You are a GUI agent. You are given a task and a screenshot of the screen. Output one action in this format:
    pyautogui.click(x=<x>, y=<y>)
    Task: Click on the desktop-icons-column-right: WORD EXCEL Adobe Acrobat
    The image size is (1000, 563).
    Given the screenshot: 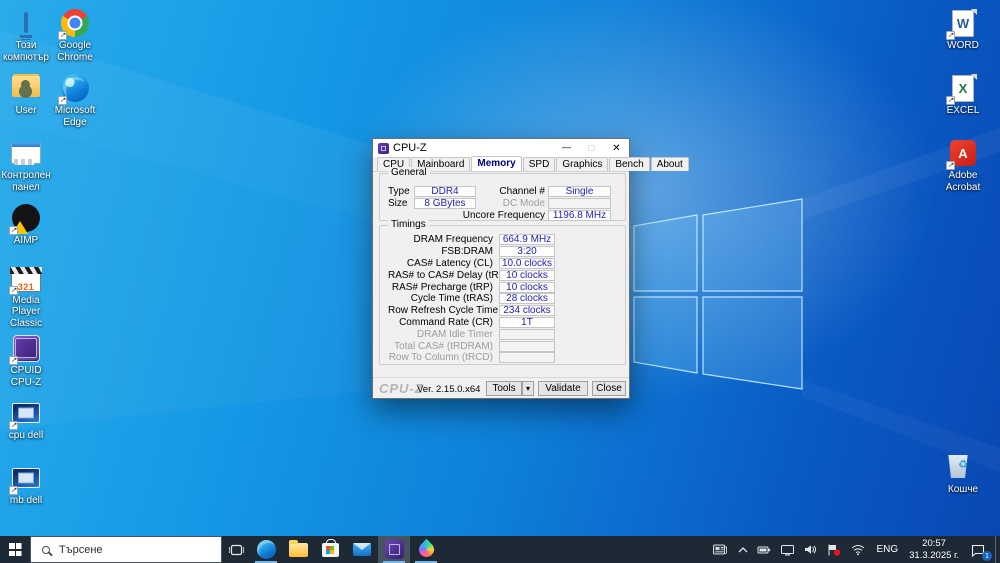 What is the action you would take?
    pyautogui.click(x=963, y=101)
    